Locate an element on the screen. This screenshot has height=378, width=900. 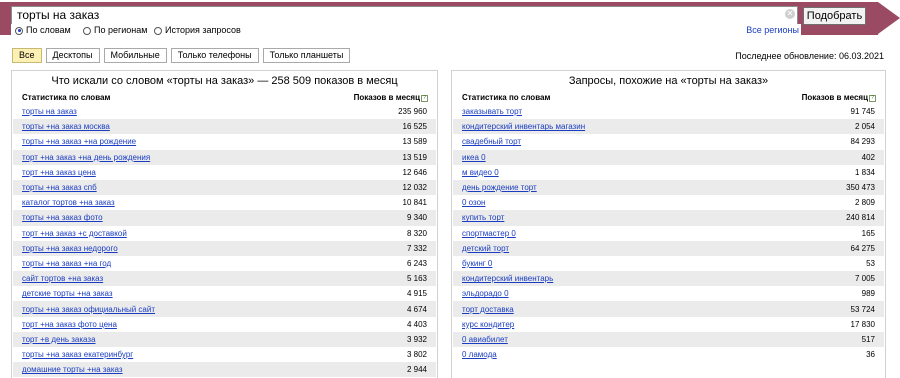
query-link: торты +на заказ +на год is located at coordinates (66, 263).